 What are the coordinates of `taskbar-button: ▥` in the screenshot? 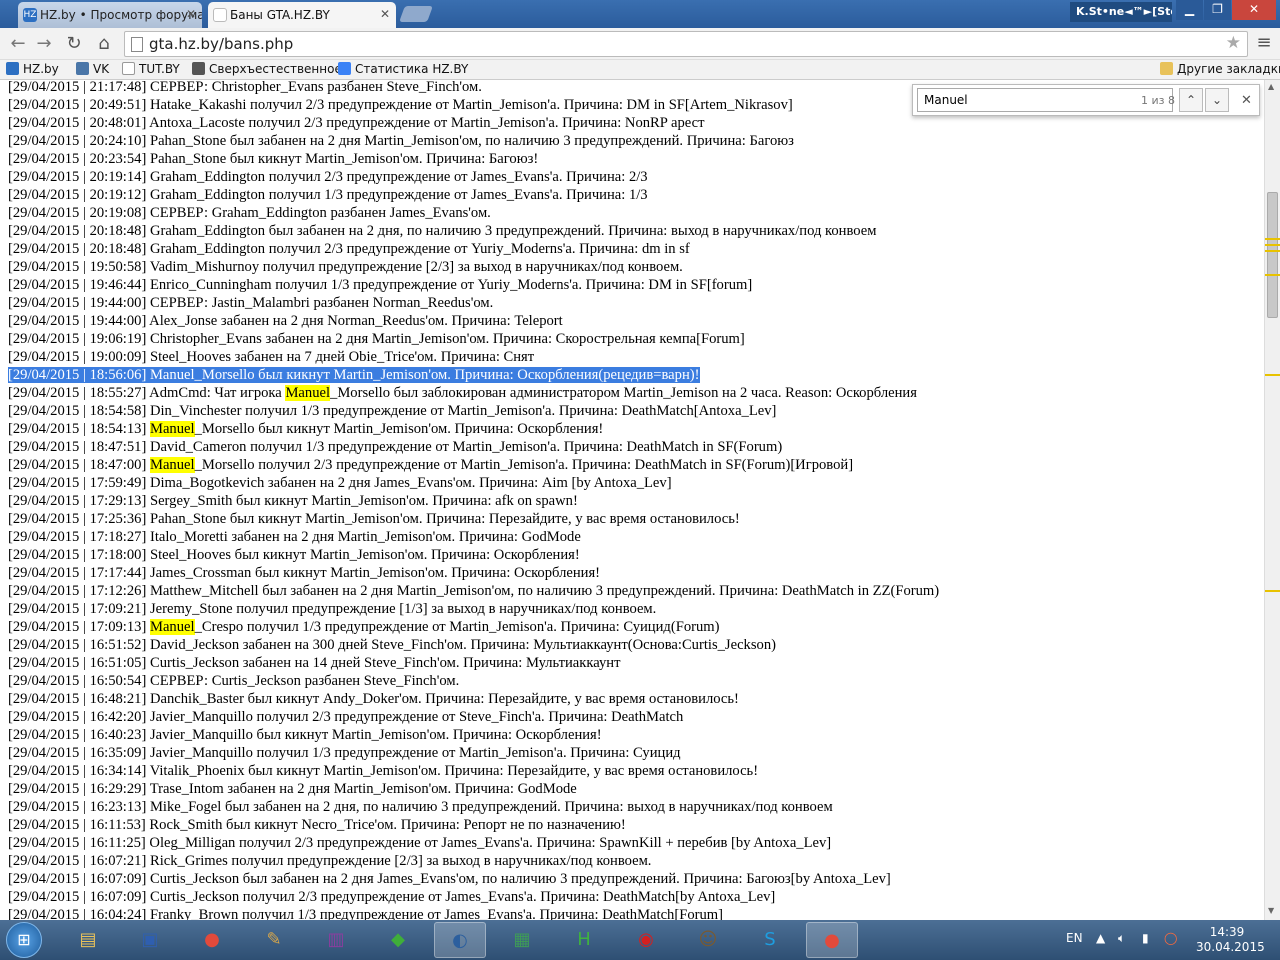 It's located at (336, 940).